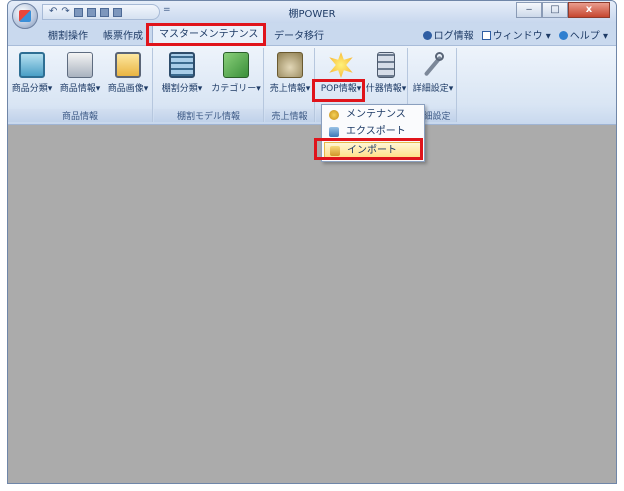  Describe the element at coordinates (68, 34) in the screenshot. I see `tab-shelf-operation: 棚割操作` at that location.